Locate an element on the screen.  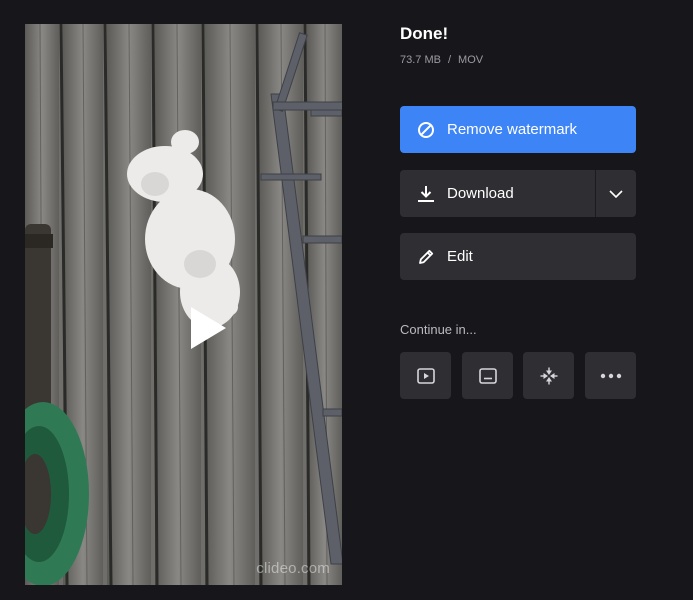
download-options-button is located at coordinates (616, 193).